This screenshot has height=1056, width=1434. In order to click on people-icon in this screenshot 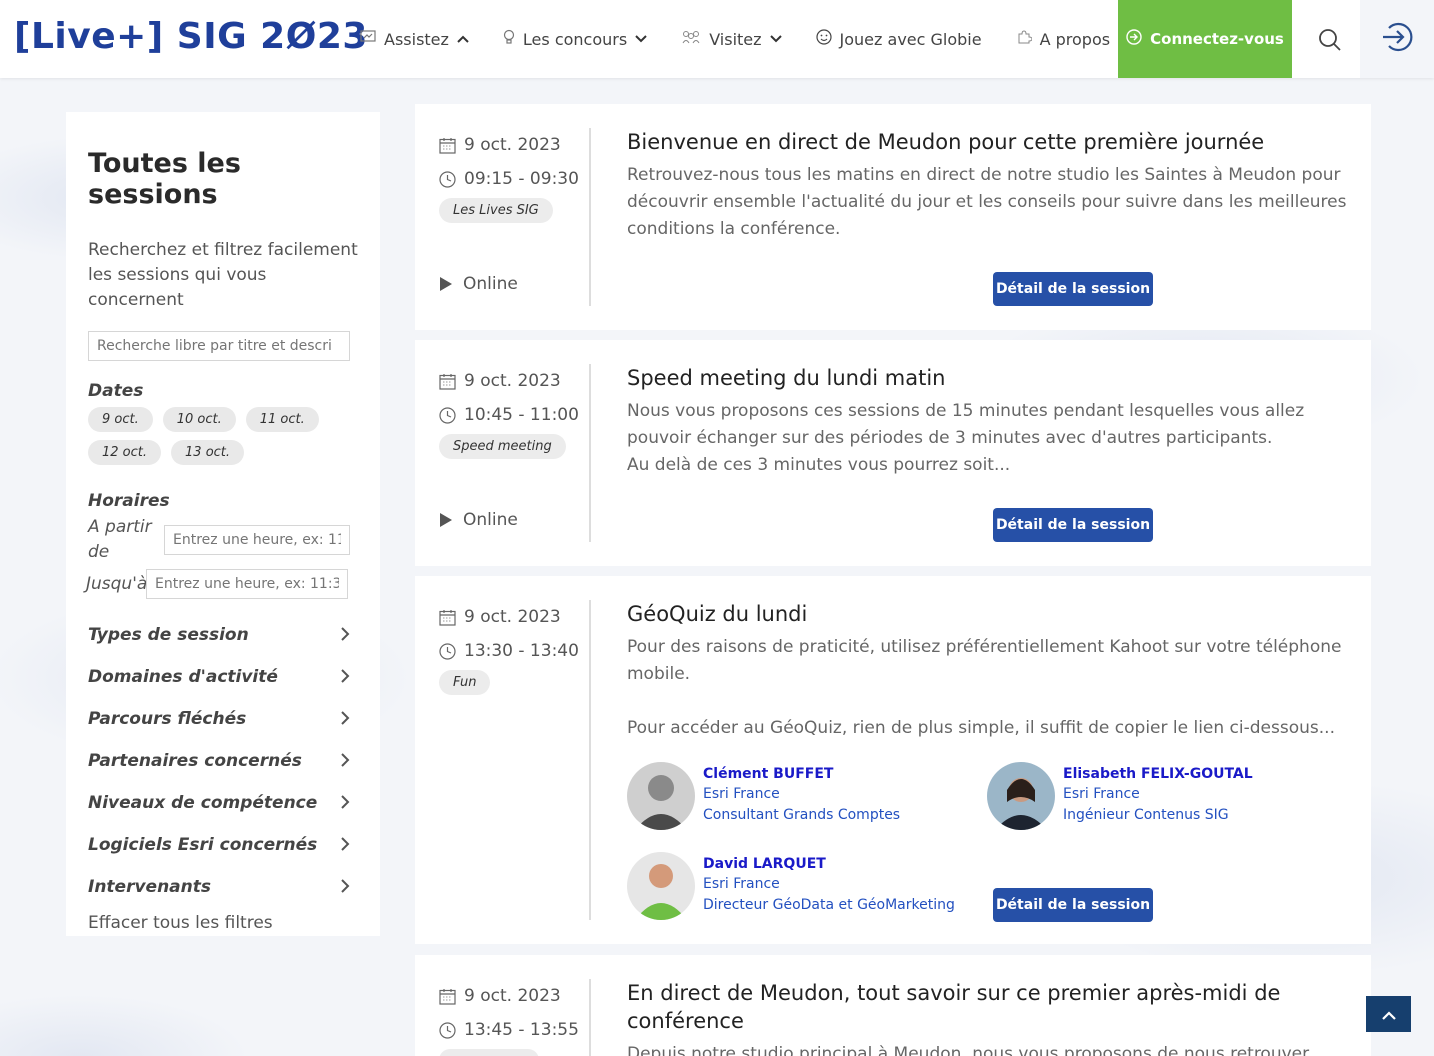, I will do `click(691, 39)`.